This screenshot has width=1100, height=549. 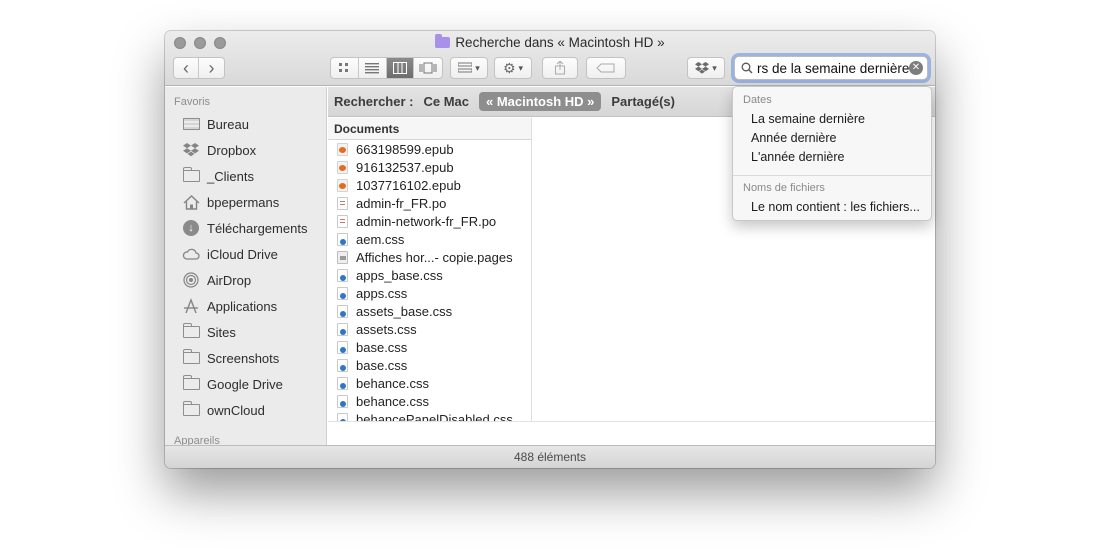 I want to click on search-field: rs de la semaine dernière ✕, so click(x=831, y=68).